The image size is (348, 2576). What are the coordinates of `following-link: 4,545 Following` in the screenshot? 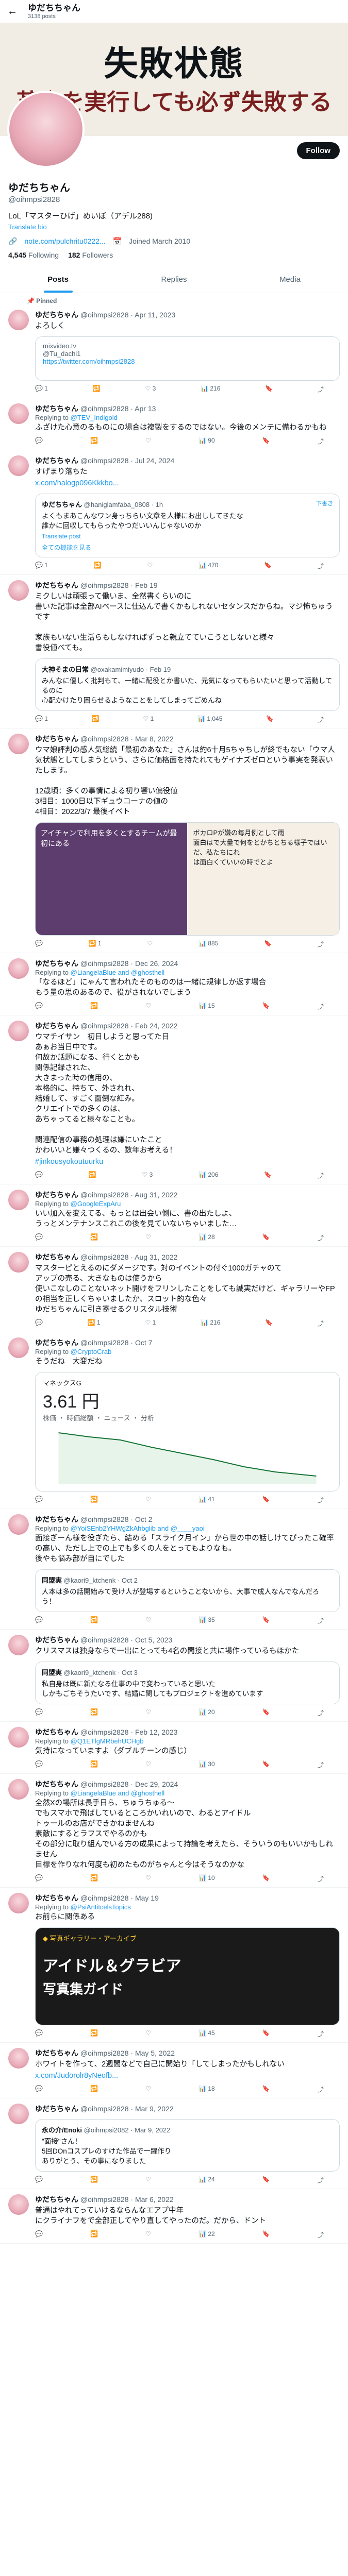 It's located at (33, 255).